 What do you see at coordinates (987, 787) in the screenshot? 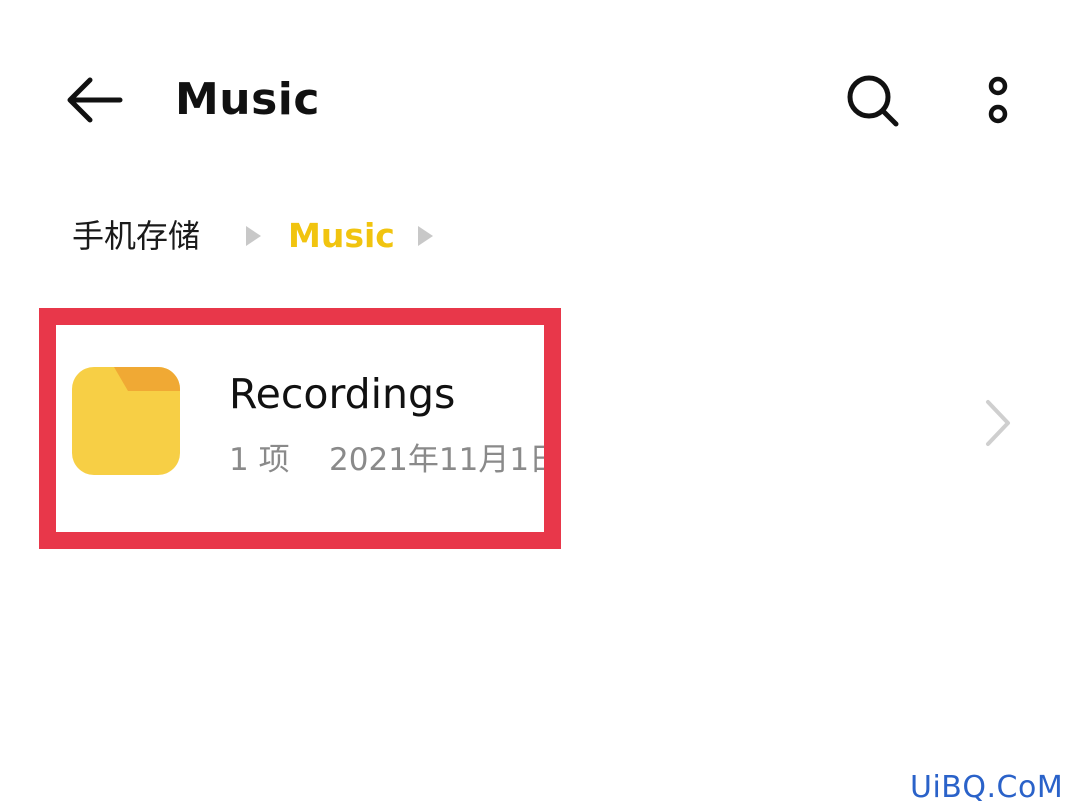
I see `watermark: UiBQ.CoM` at bounding box center [987, 787].